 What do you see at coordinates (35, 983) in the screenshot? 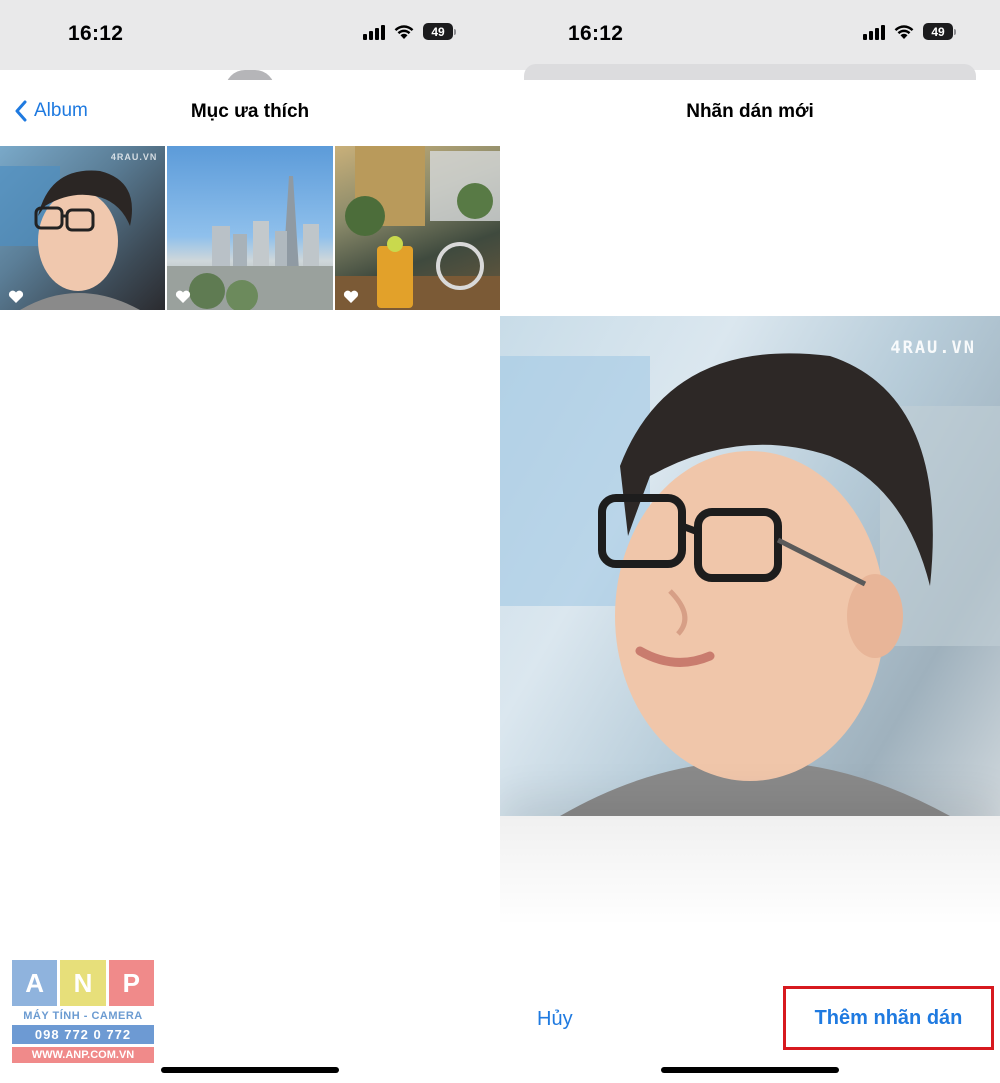
I see `logo-letter: A` at bounding box center [35, 983].